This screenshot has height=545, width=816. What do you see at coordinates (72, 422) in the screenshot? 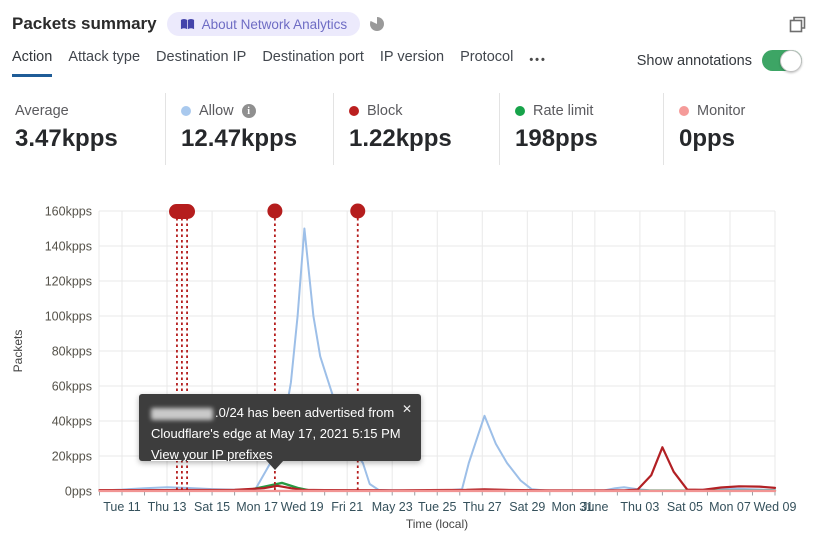
I see `y-tick-label: 40kpps` at bounding box center [72, 422].